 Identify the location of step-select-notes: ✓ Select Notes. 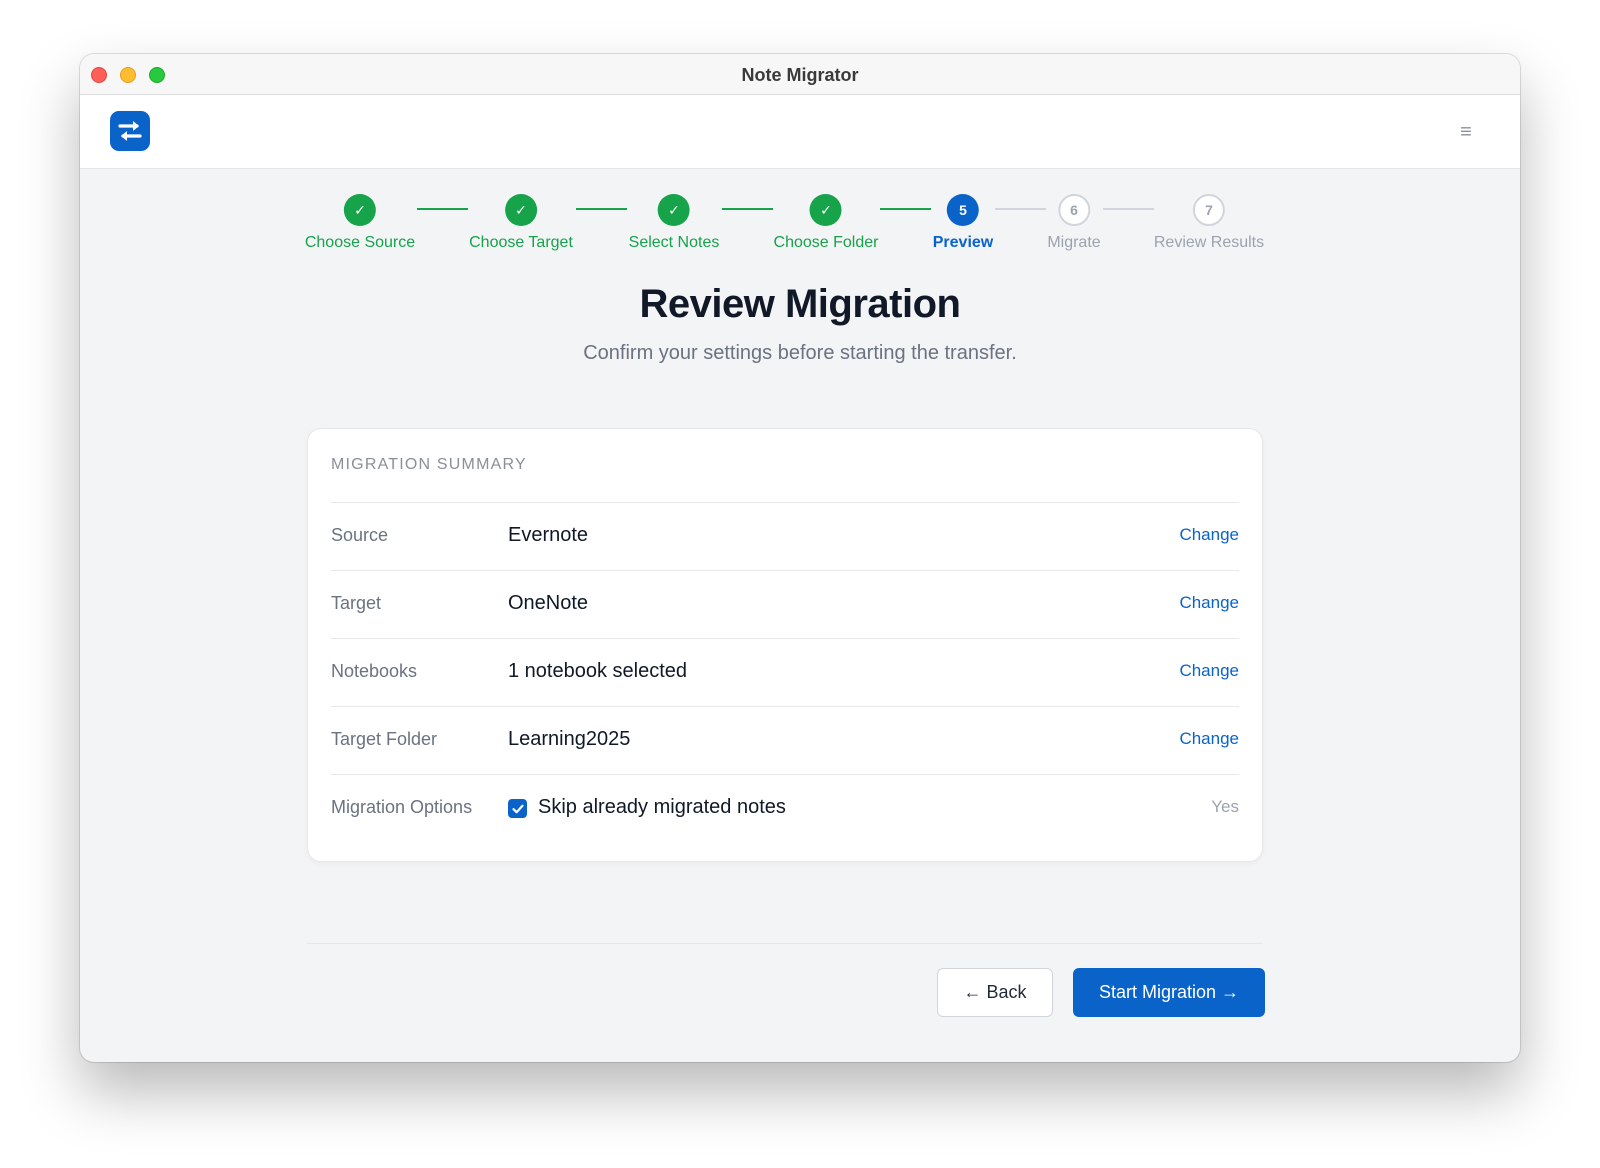
(674, 223).